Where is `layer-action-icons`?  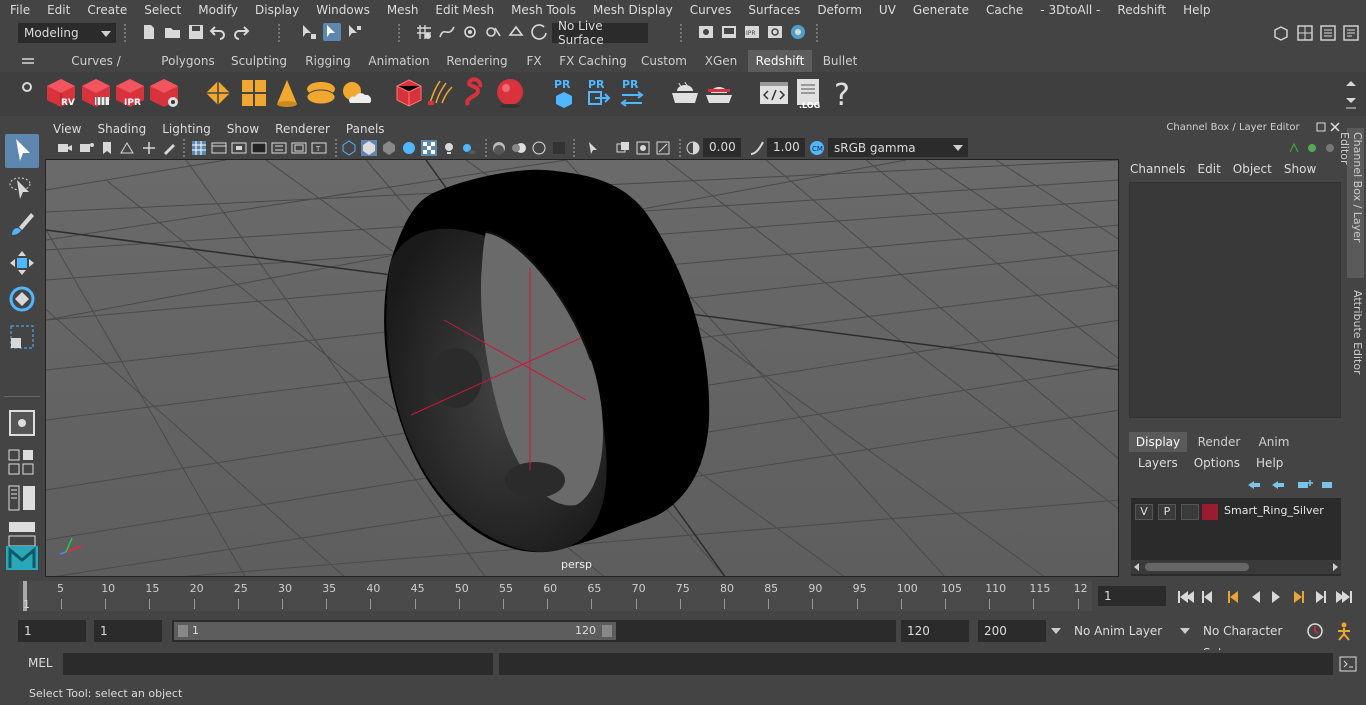 layer-action-icons is located at coordinates (1290, 485).